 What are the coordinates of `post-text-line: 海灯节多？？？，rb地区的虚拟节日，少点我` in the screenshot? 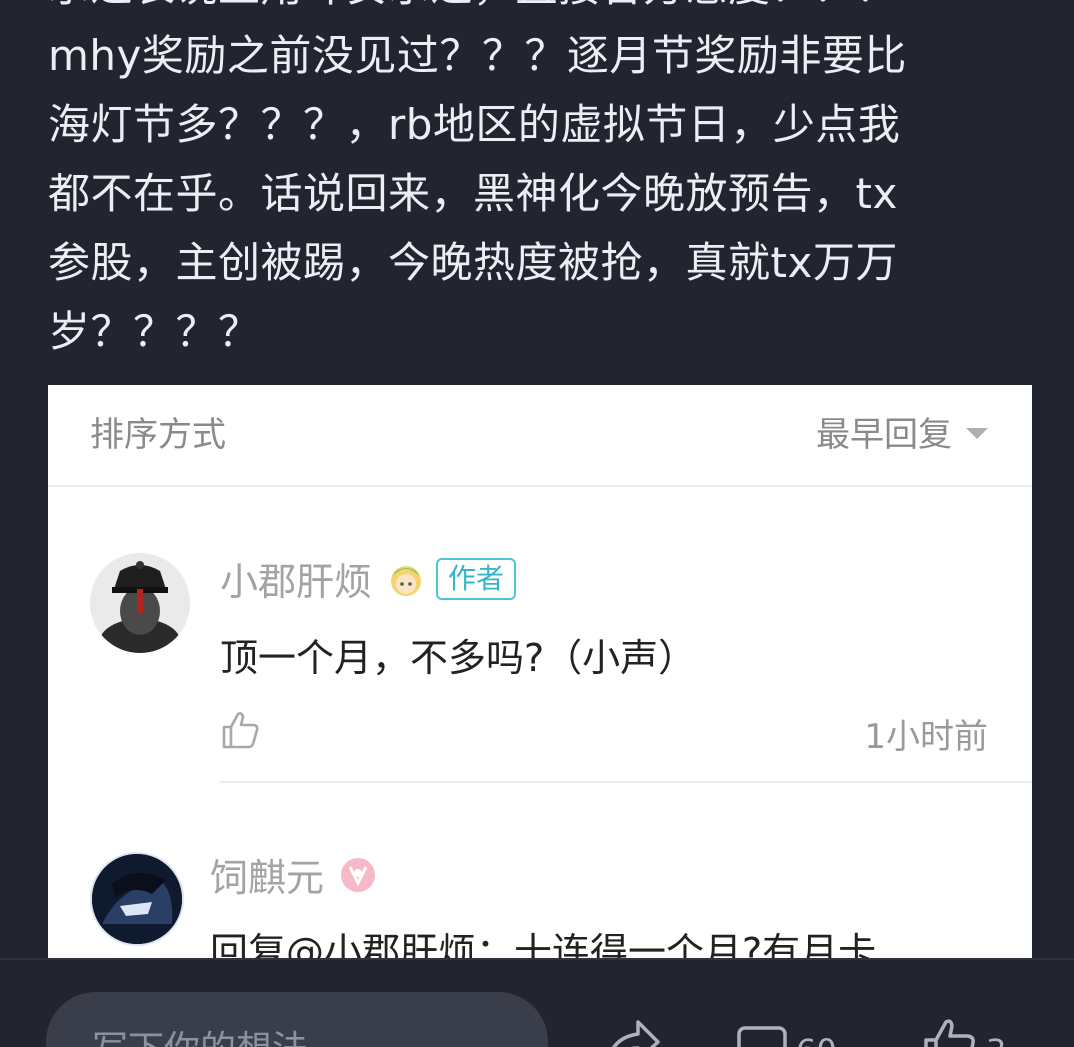 It's located at (474, 124).